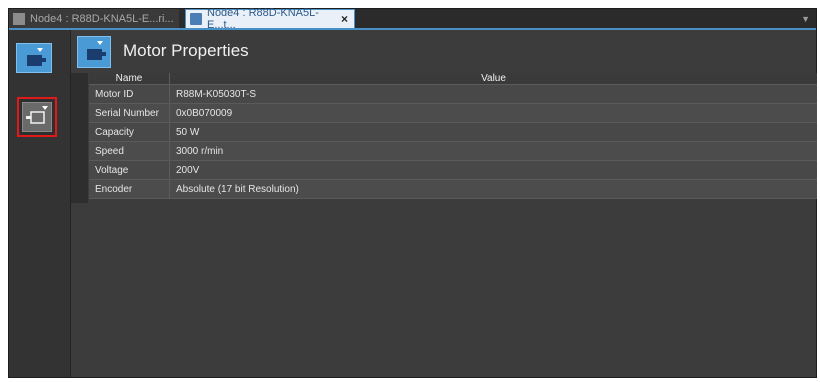  I want to click on node-icon, so click(19, 18).